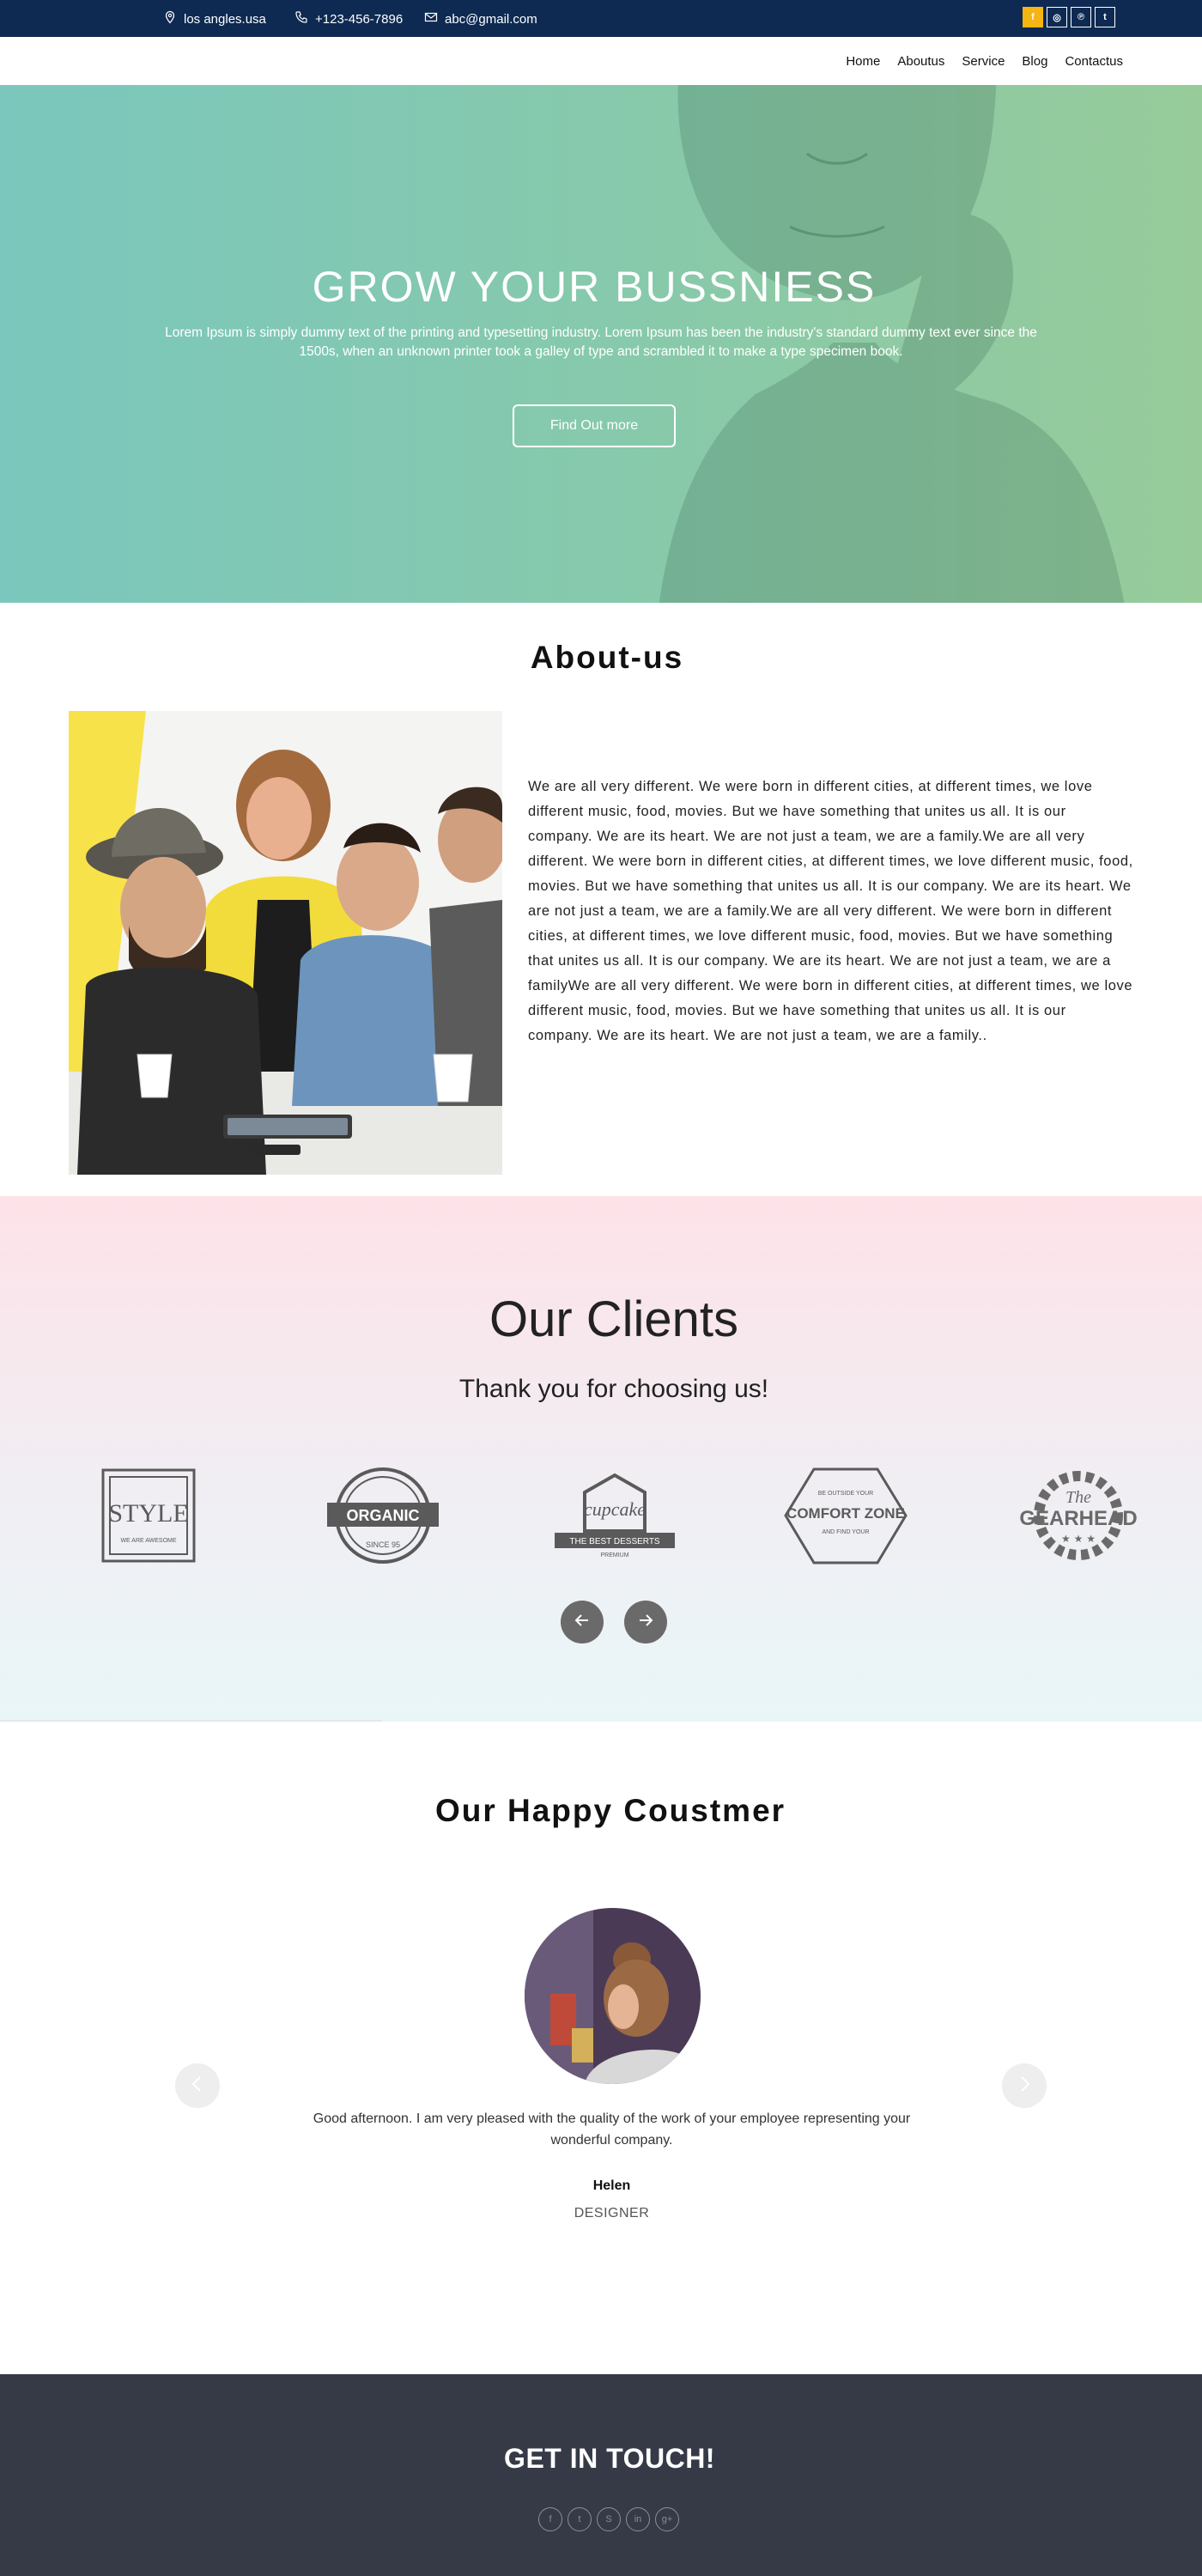  I want to click on nav-aboutus: Aboutus, so click(920, 61).